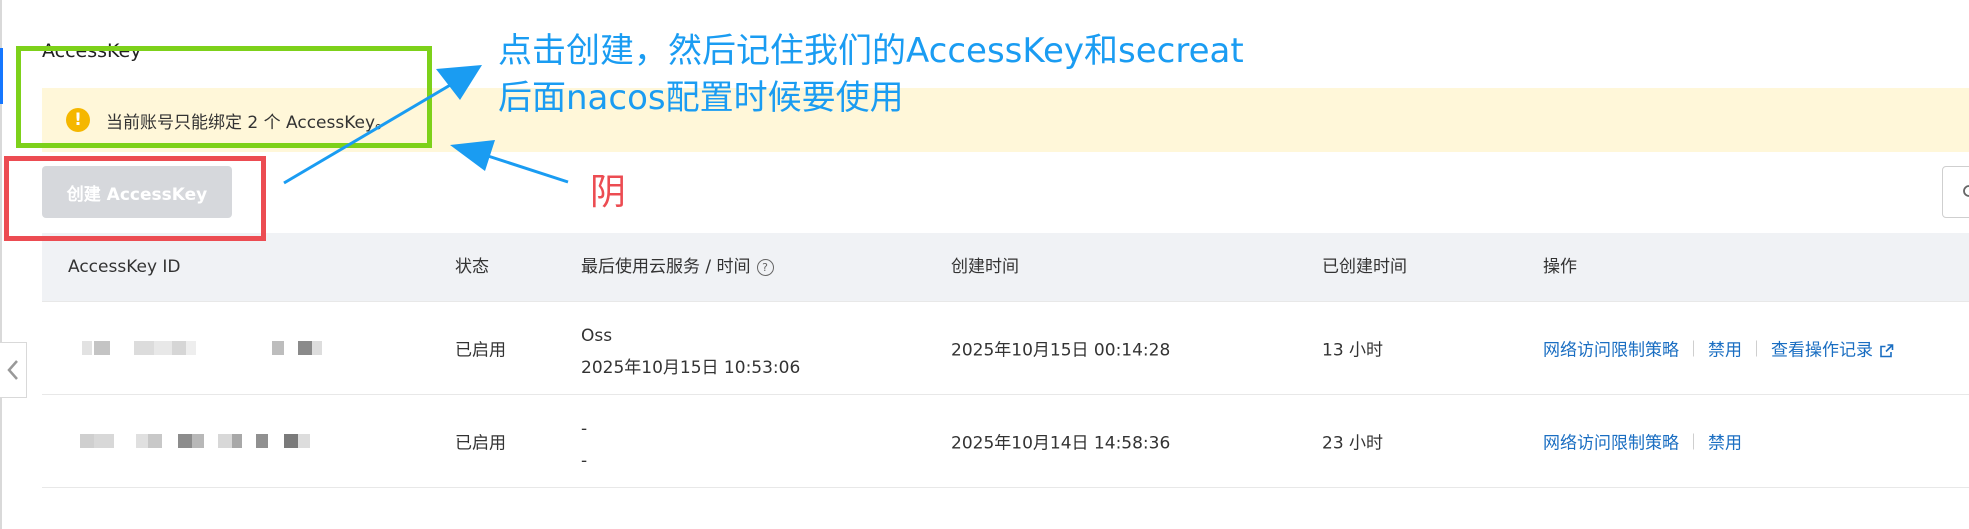 The width and height of the screenshot is (1969, 529). What do you see at coordinates (1822, 350) in the screenshot?
I see `view-operation-log-label: 查看操作记录` at bounding box center [1822, 350].